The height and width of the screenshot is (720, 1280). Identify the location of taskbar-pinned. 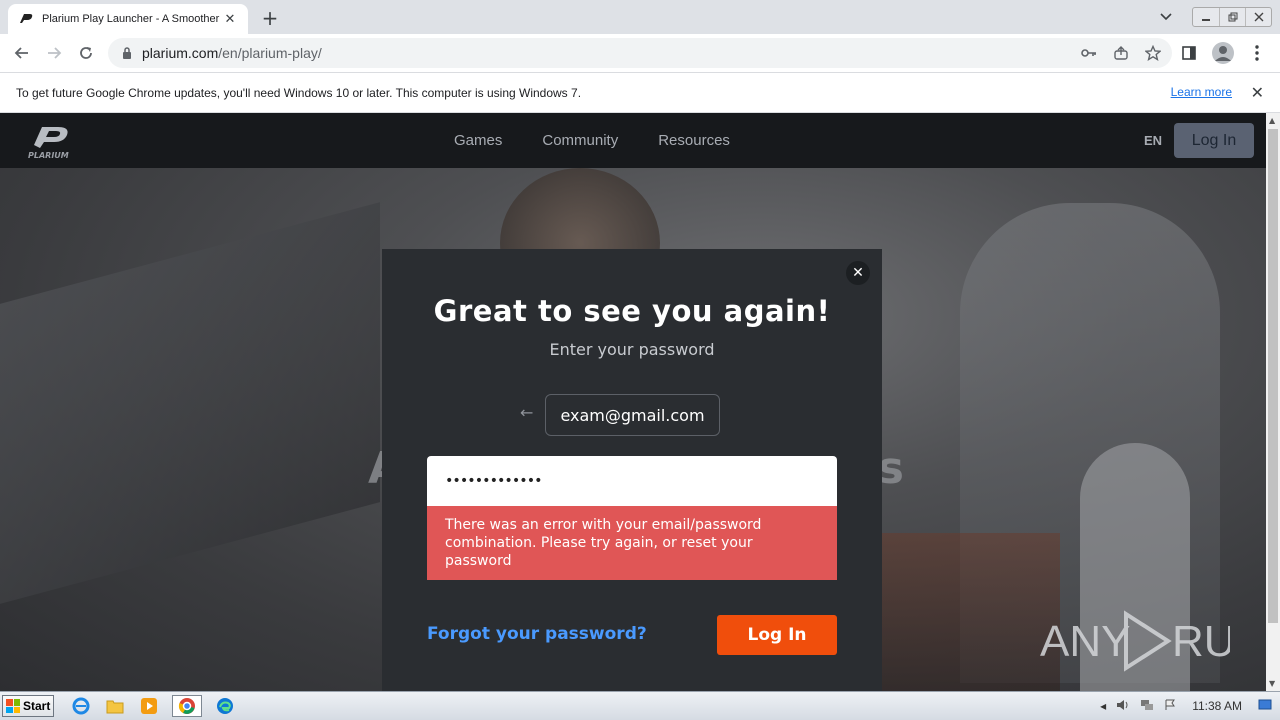
(153, 706).